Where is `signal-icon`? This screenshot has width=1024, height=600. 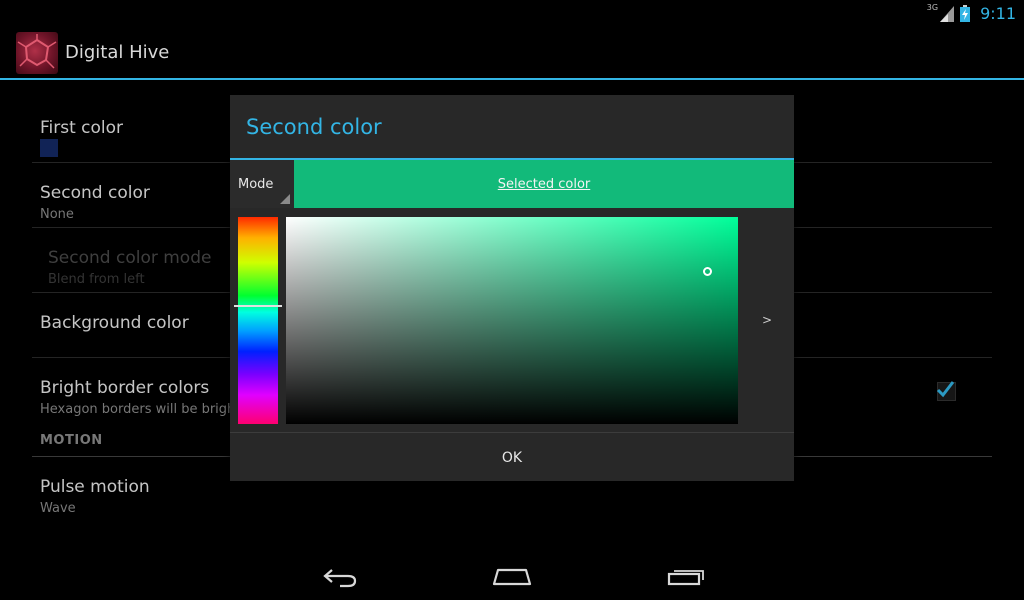 signal-icon is located at coordinates (947, 13).